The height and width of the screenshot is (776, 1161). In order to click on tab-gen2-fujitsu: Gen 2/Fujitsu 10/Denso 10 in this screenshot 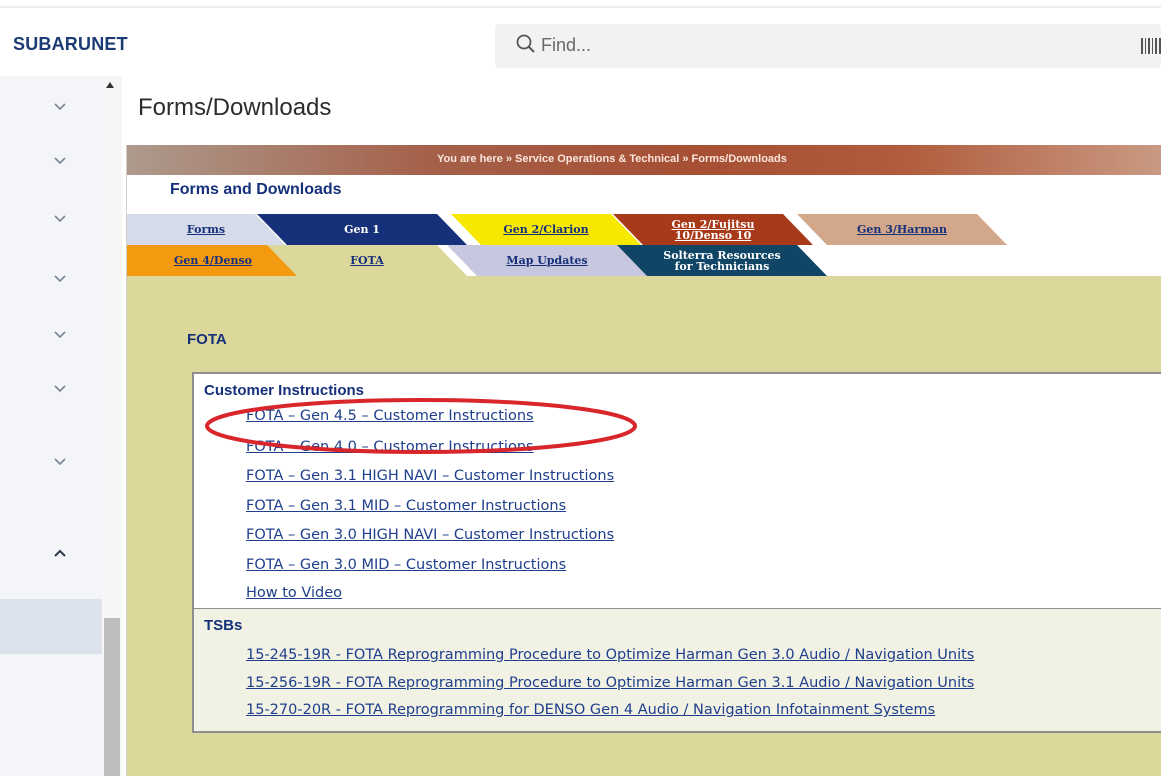, I will do `click(713, 229)`.